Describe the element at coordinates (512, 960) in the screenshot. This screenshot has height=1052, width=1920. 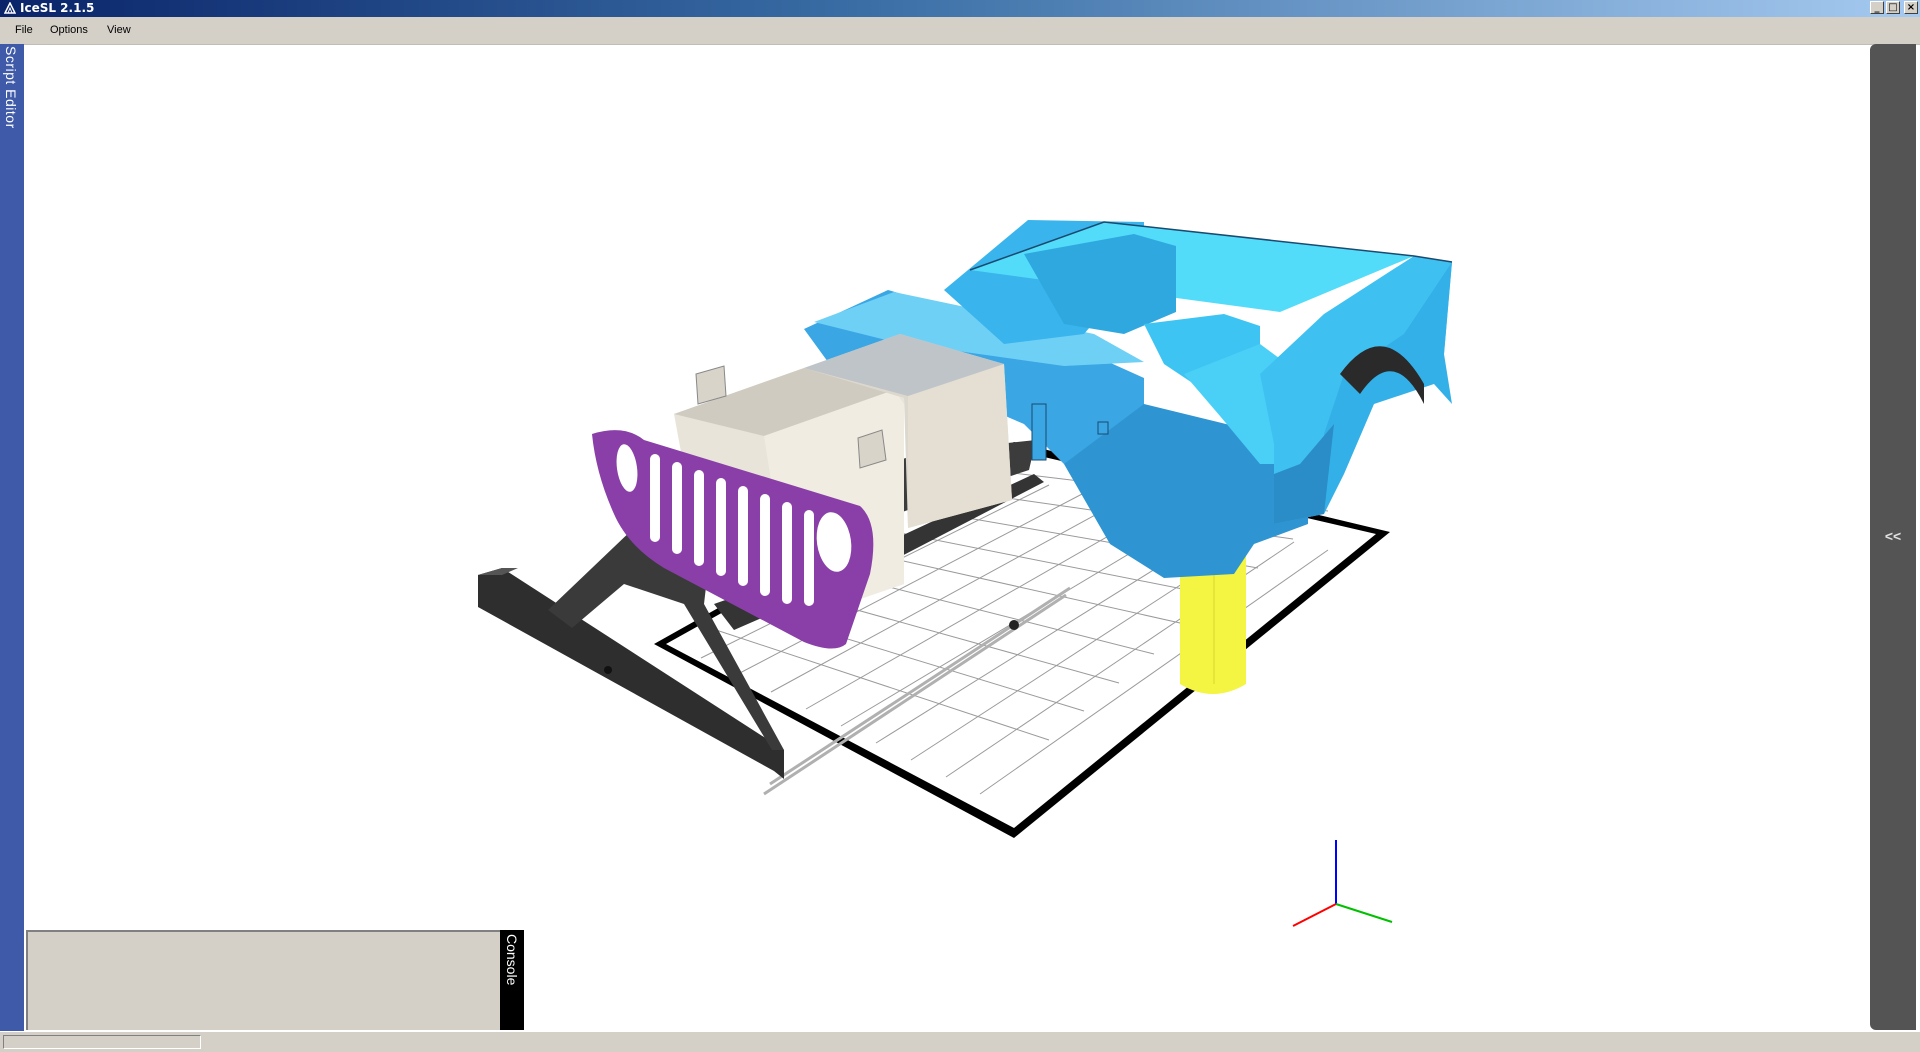
I see `console-label: Console` at that location.